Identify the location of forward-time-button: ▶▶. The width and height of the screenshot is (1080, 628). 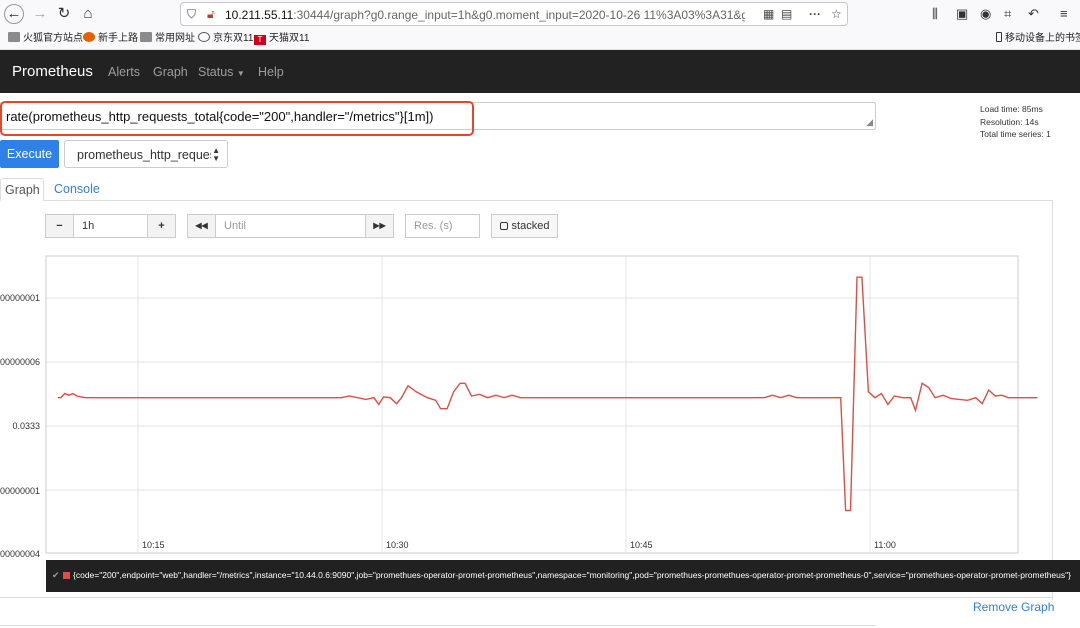
(379, 226).